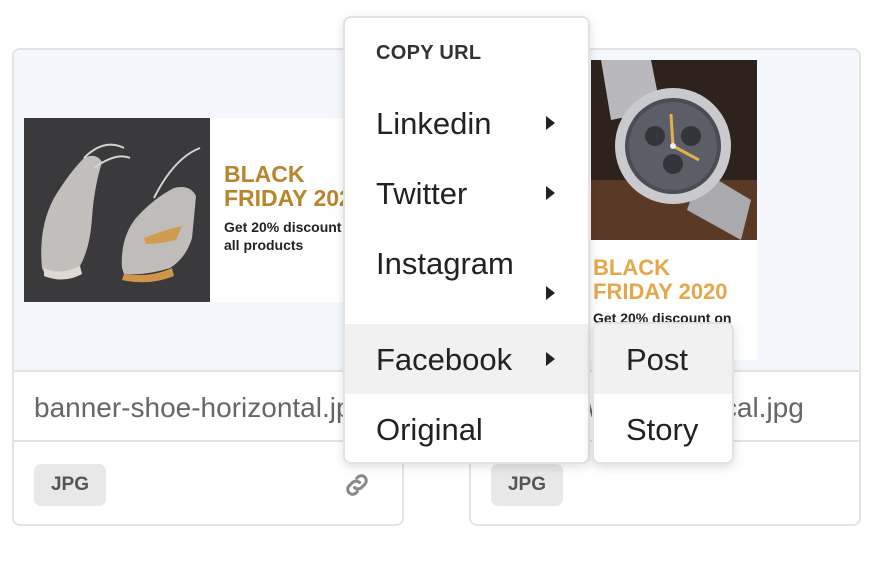 This screenshot has height=580, width=888. Describe the element at coordinates (674, 150) in the screenshot. I see `watch-photo` at that location.